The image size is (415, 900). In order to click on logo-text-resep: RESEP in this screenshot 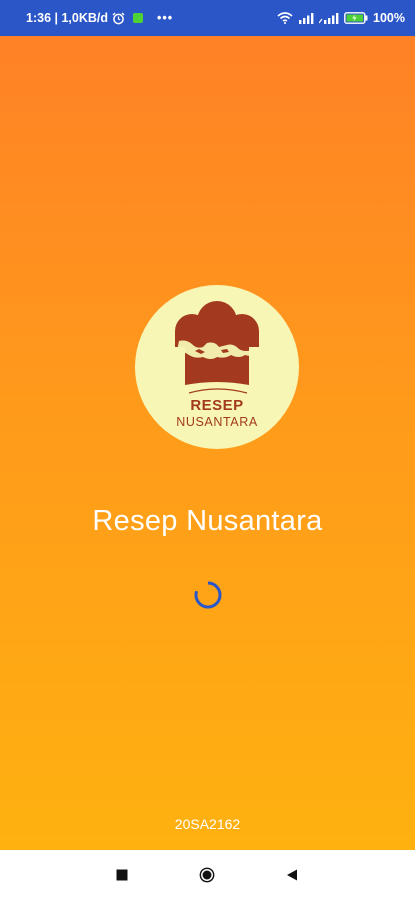, I will do `click(217, 405)`.